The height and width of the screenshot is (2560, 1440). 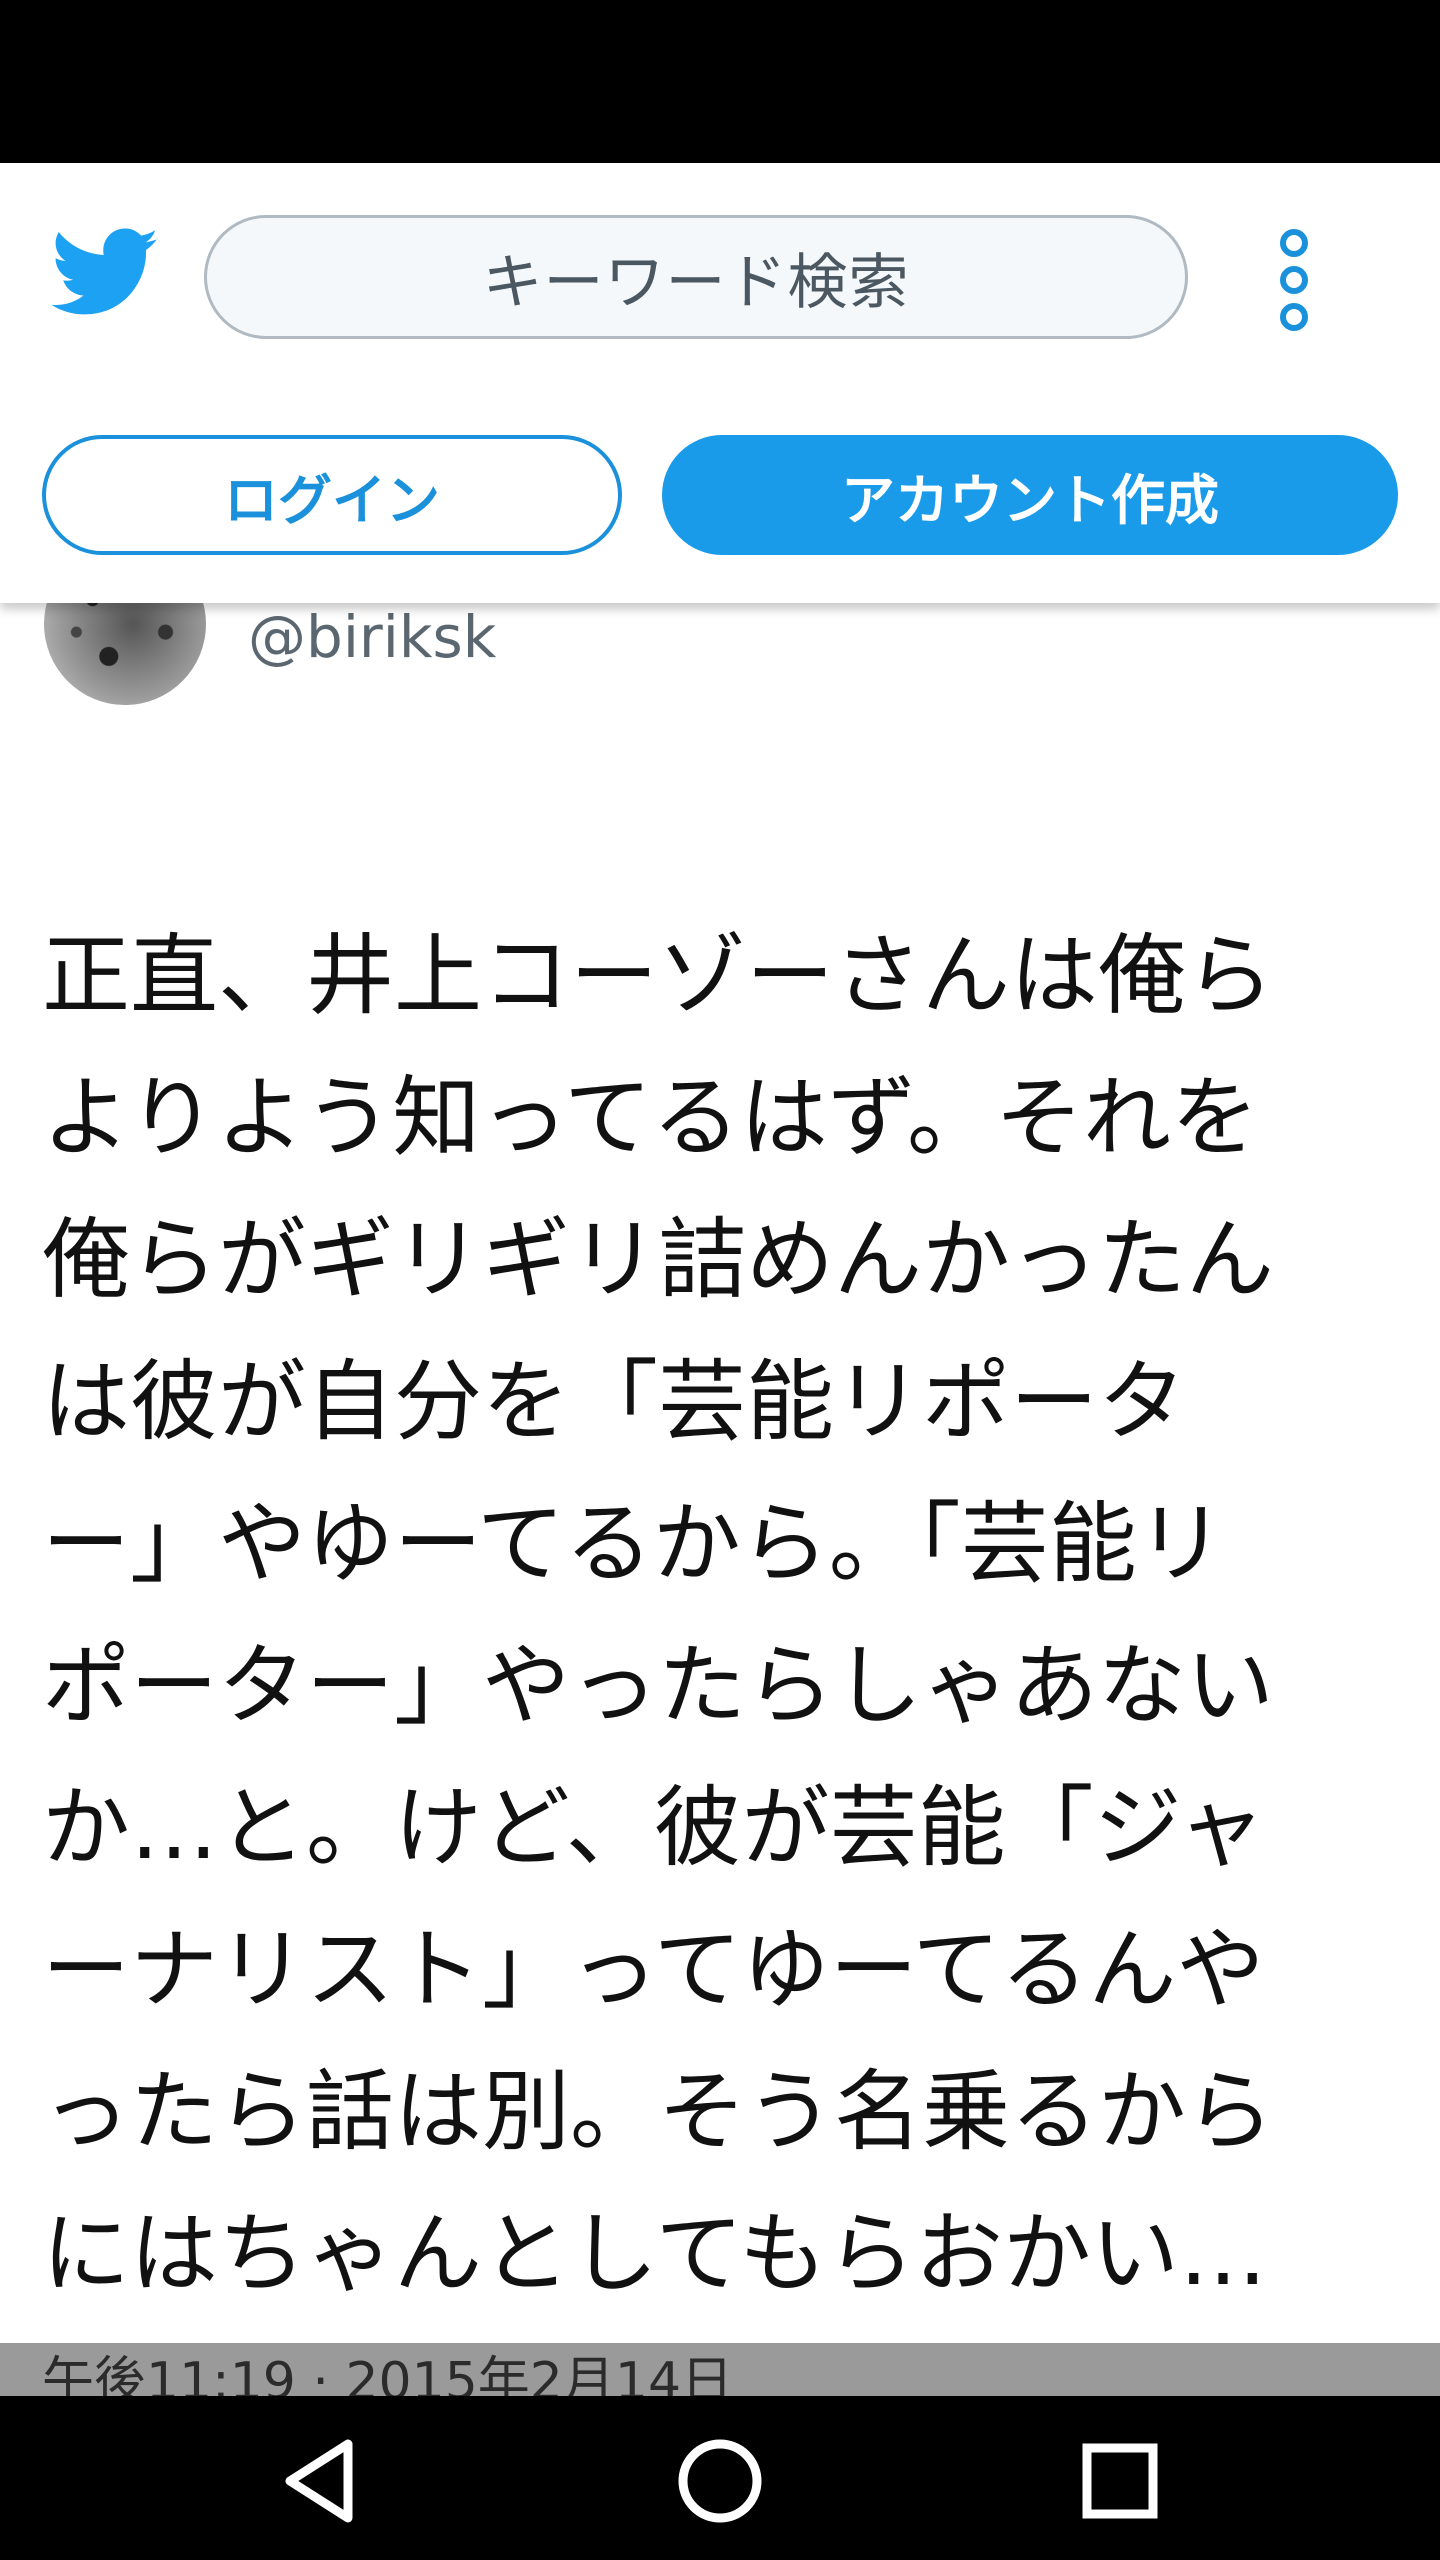 What do you see at coordinates (658, 1259) in the screenshot?
I see `tweet-text-line: 俺らがギリギリ詰めんかったん` at bounding box center [658, 1259].